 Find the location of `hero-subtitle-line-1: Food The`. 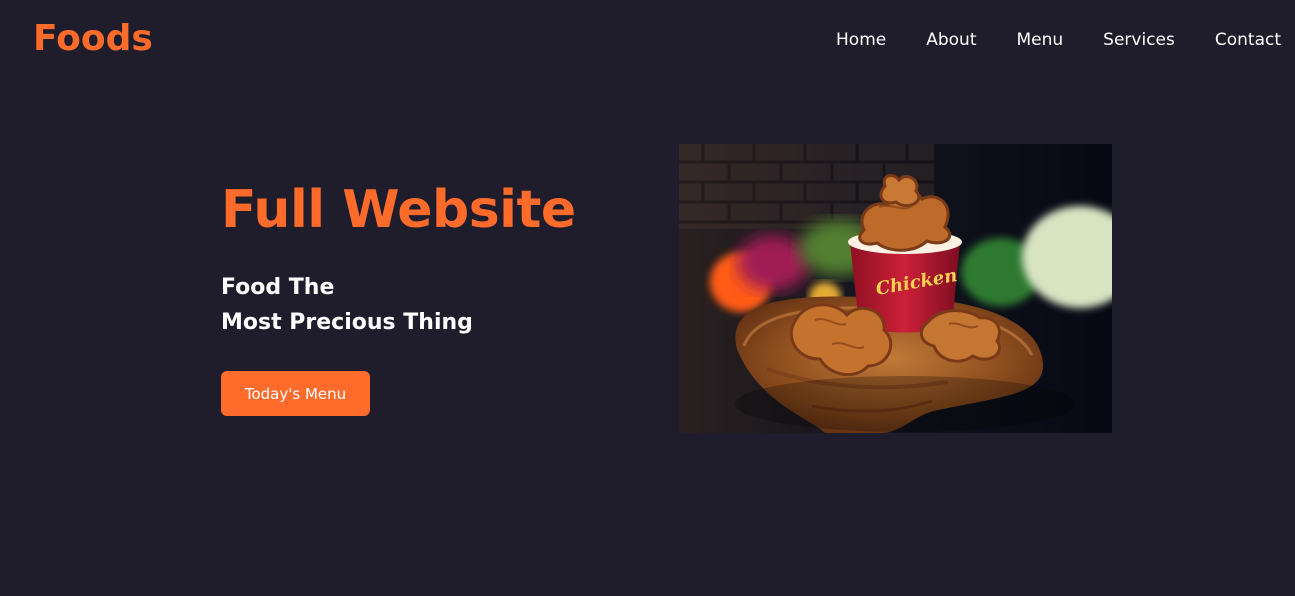

hero-subtitle-line-1: Food The is located at coordinates (278, 287).